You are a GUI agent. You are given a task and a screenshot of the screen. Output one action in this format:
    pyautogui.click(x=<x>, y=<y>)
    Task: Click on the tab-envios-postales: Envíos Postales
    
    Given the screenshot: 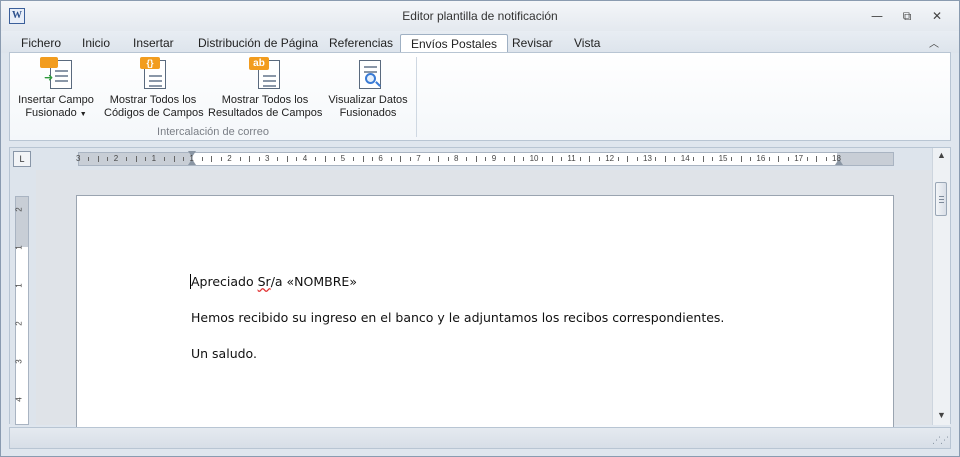 What is the action you would take?
    pyautogui.click(x=454, y=44)
    